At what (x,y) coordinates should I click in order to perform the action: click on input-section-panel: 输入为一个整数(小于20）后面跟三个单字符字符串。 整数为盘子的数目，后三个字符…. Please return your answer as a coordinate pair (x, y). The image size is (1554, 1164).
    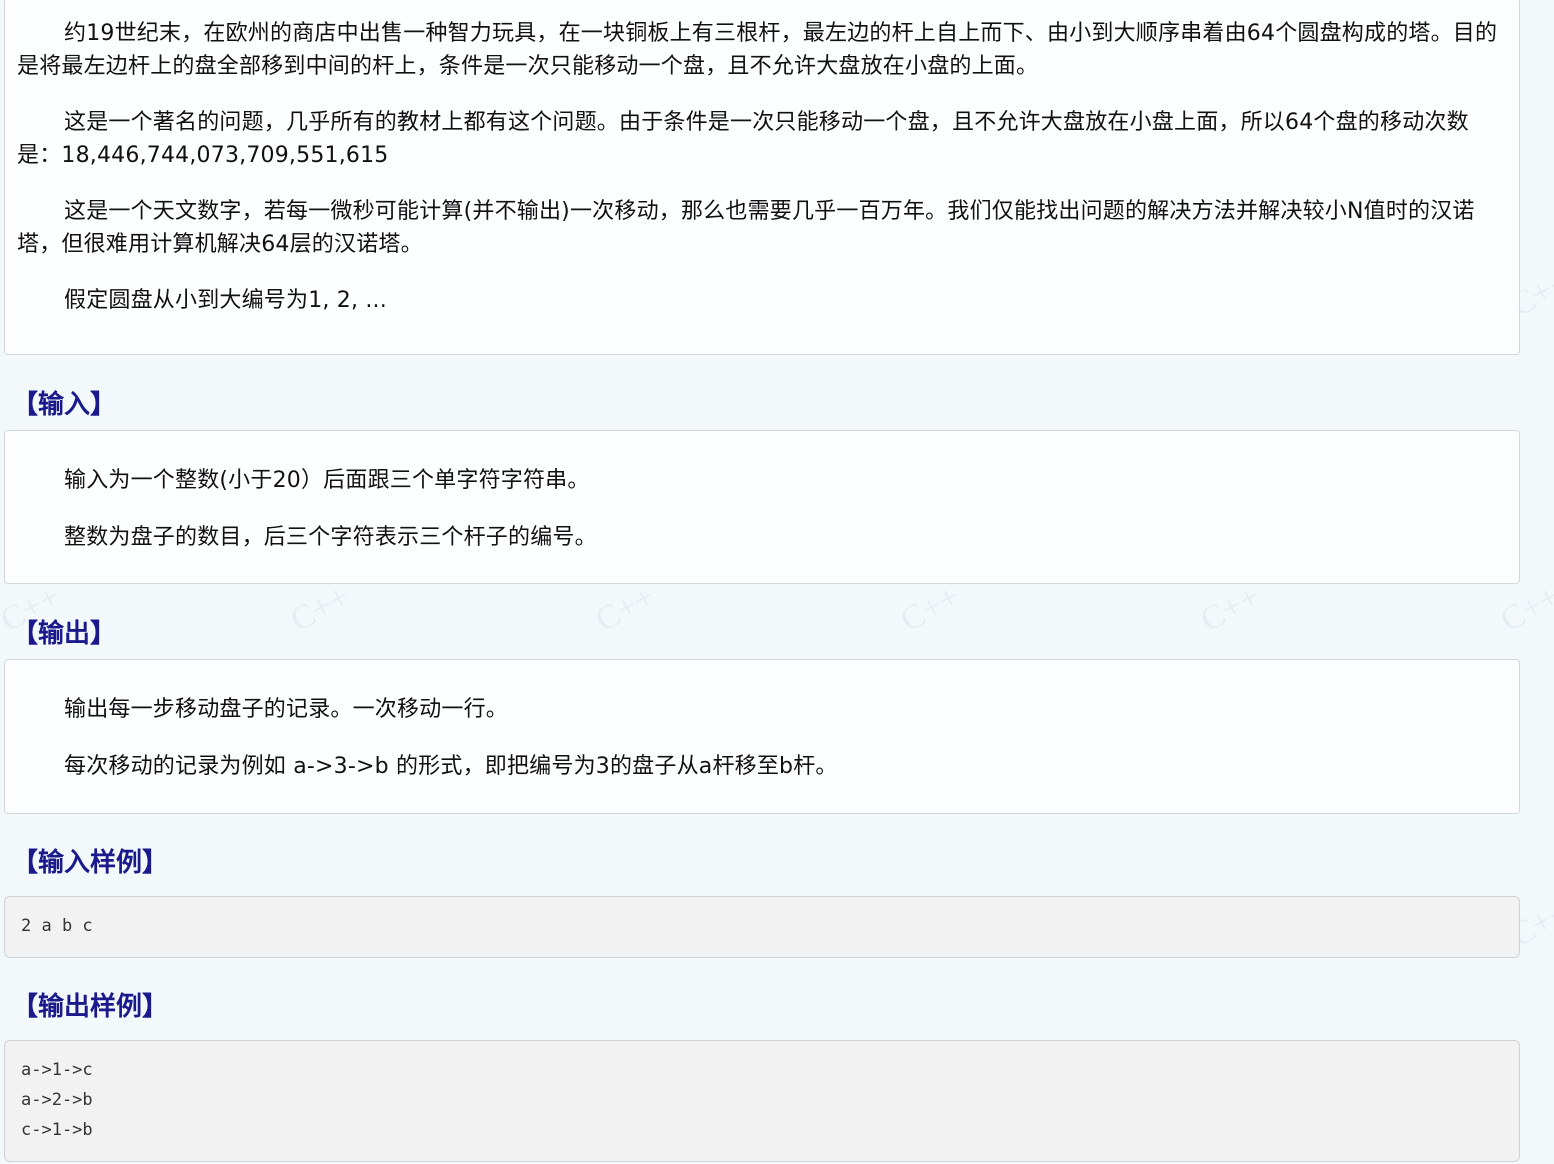
    Looking at the image, I should click on (762, 507).